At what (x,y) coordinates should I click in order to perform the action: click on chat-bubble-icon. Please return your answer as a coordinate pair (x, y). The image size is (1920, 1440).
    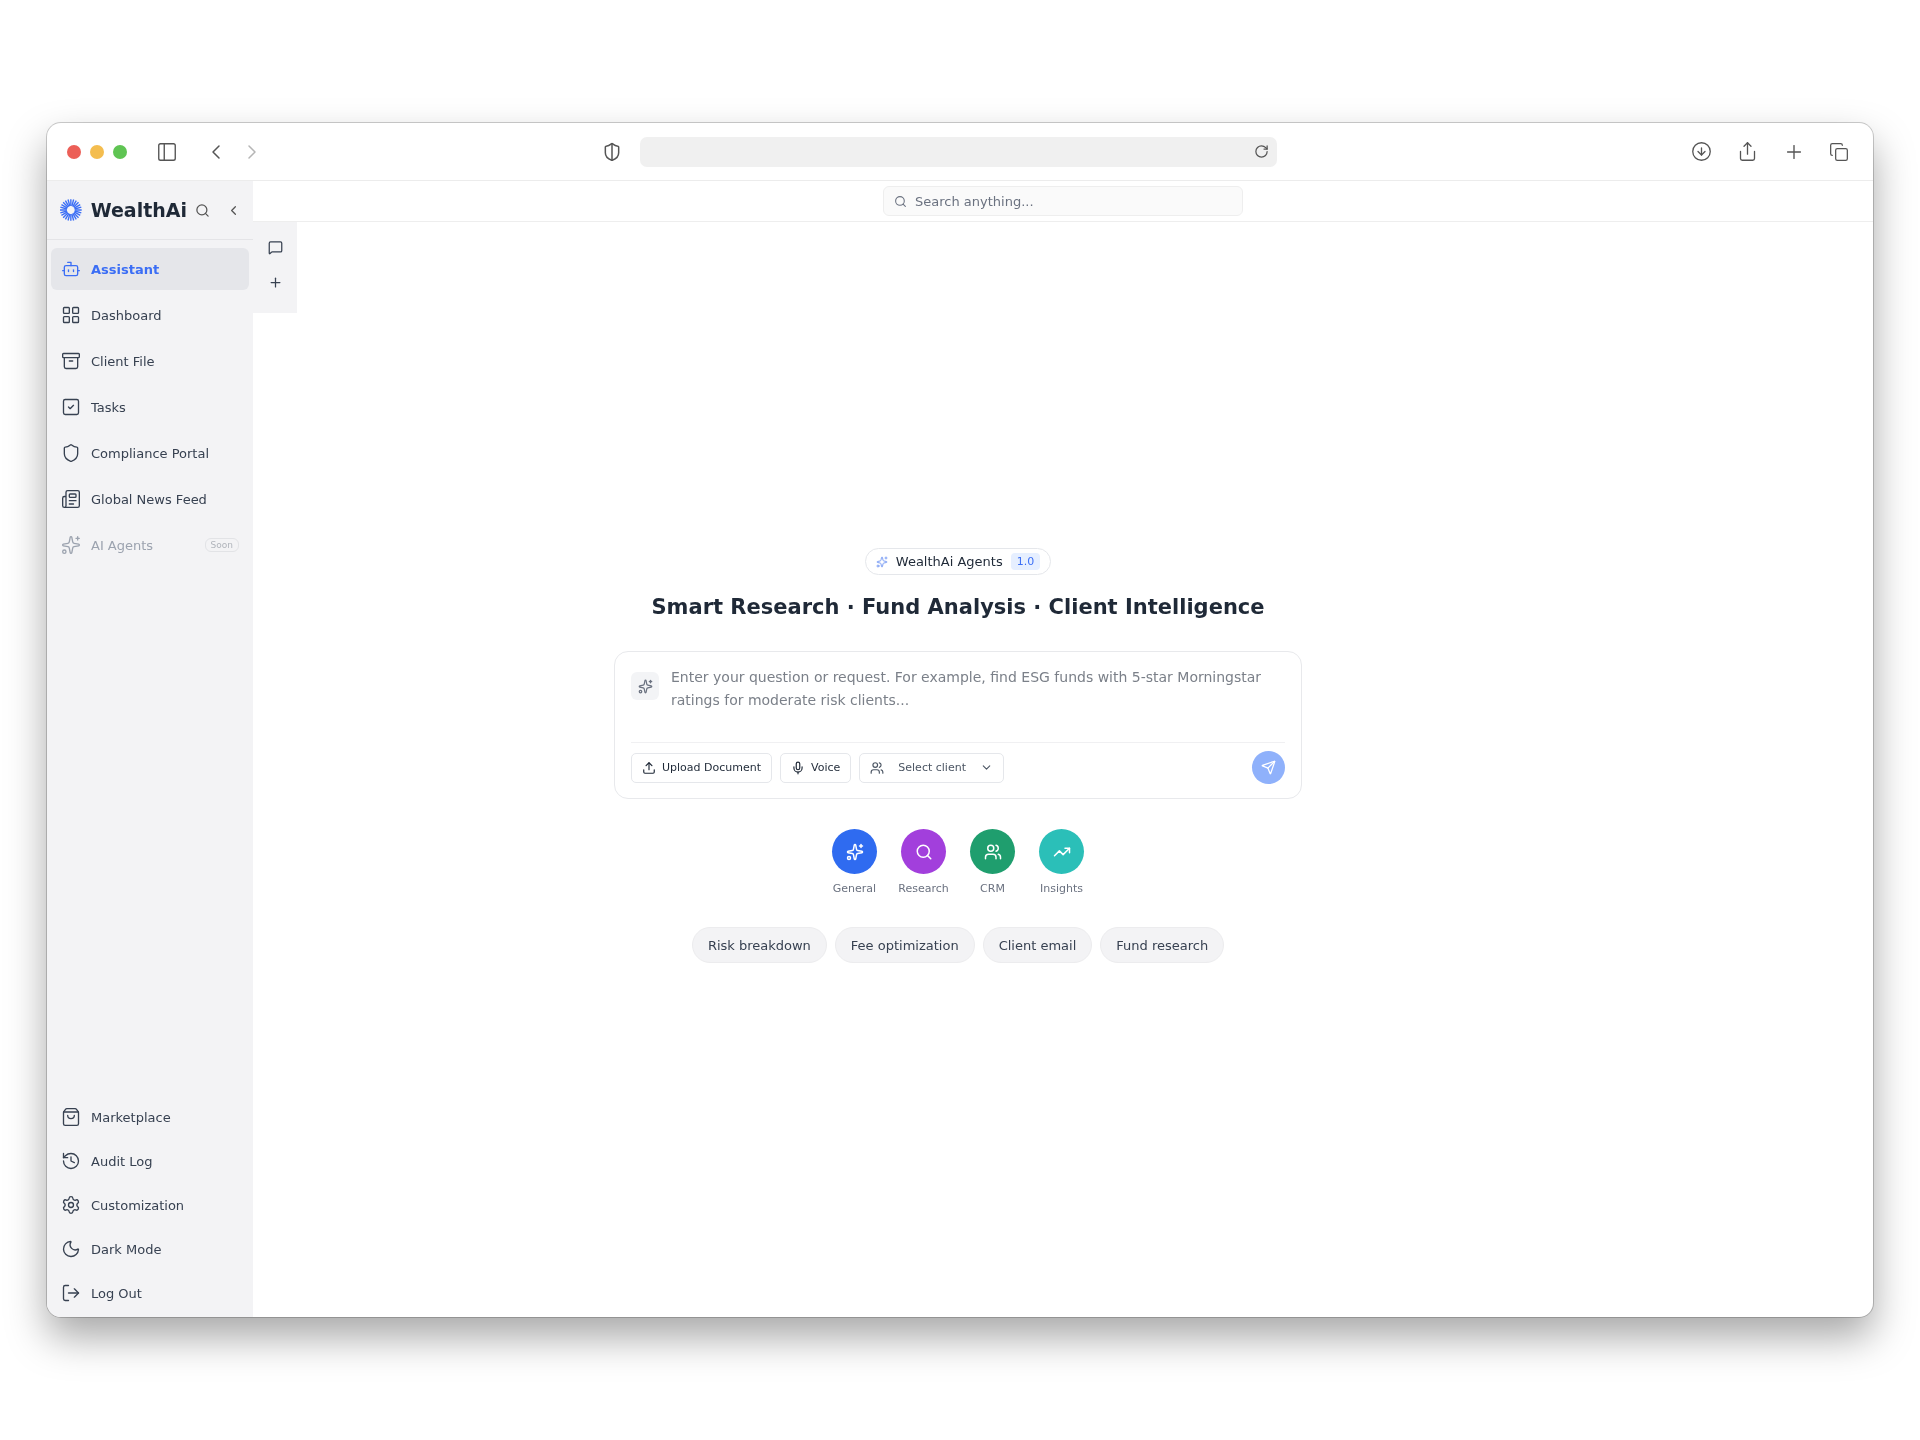
    Looking at the image, I should click on (275, 247).